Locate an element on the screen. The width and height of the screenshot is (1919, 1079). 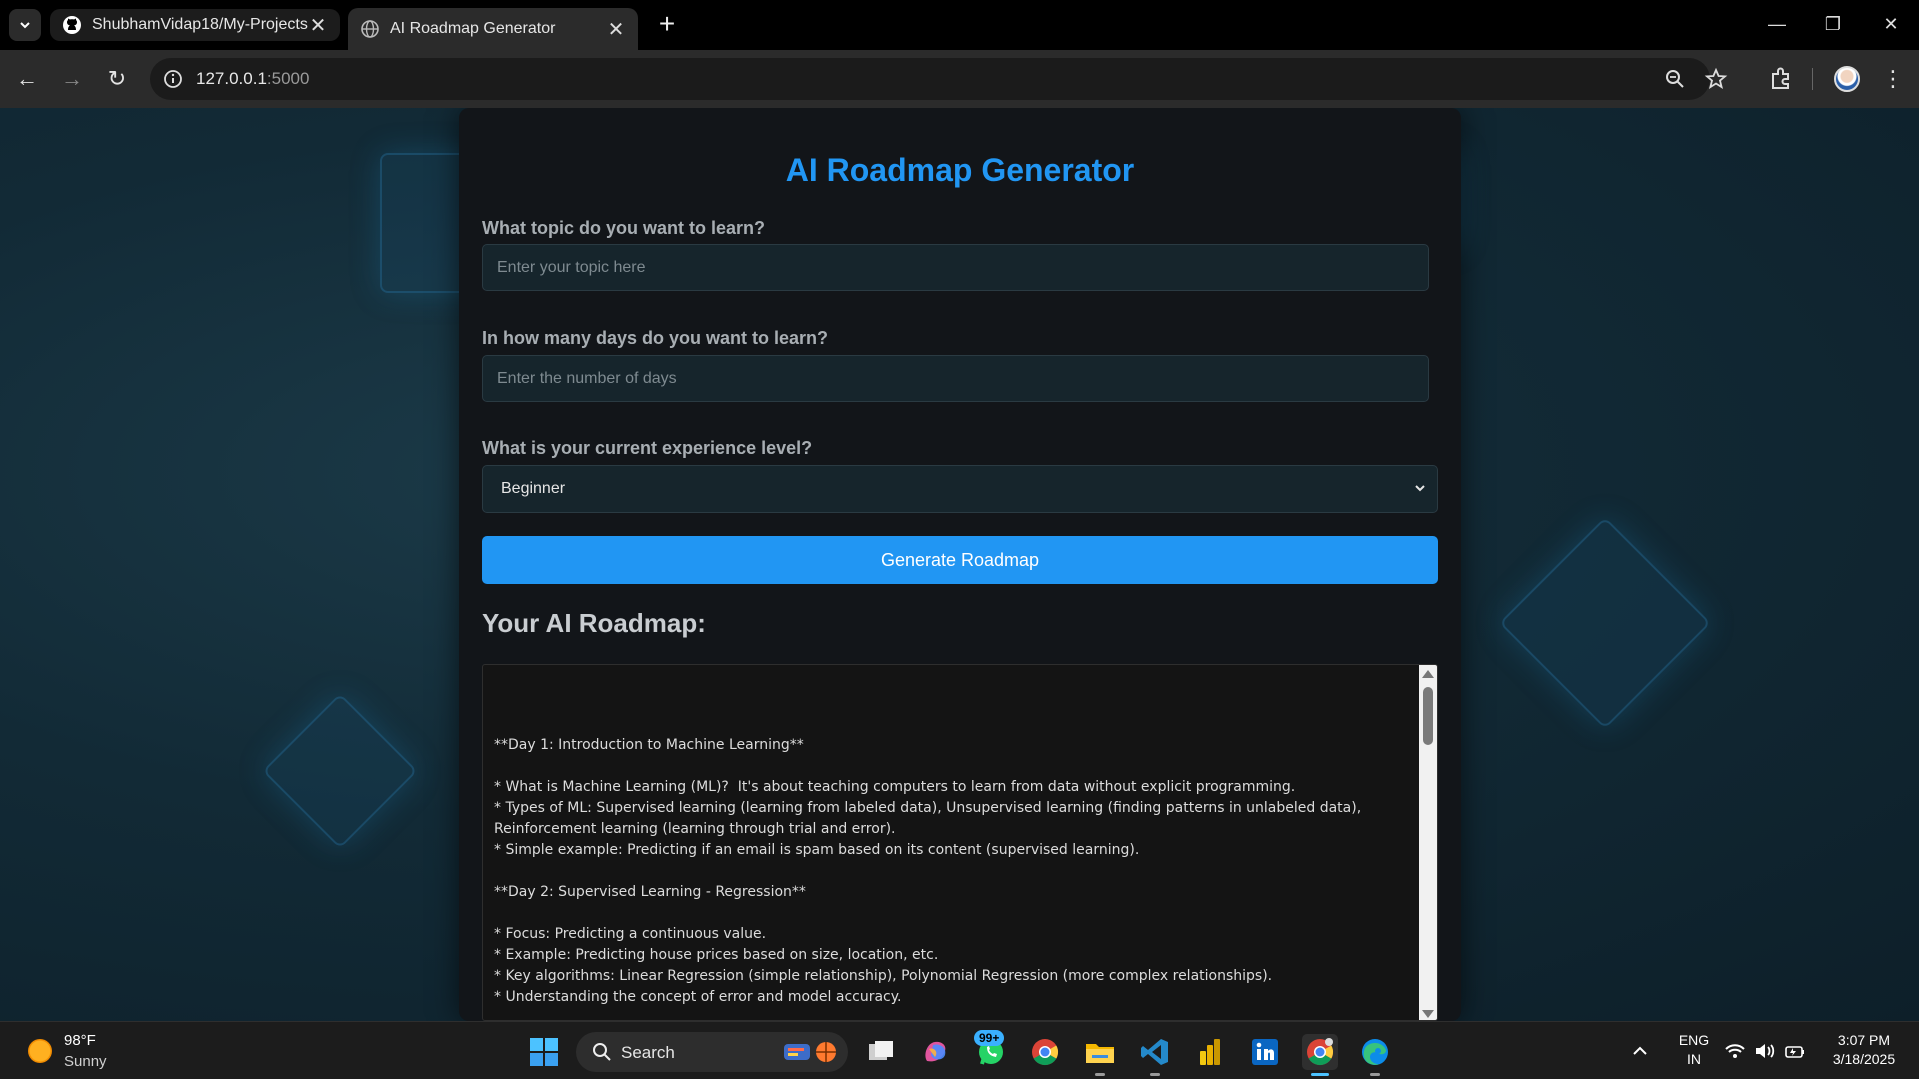
minimize-icon: — is located at coordinates (1777, 24).